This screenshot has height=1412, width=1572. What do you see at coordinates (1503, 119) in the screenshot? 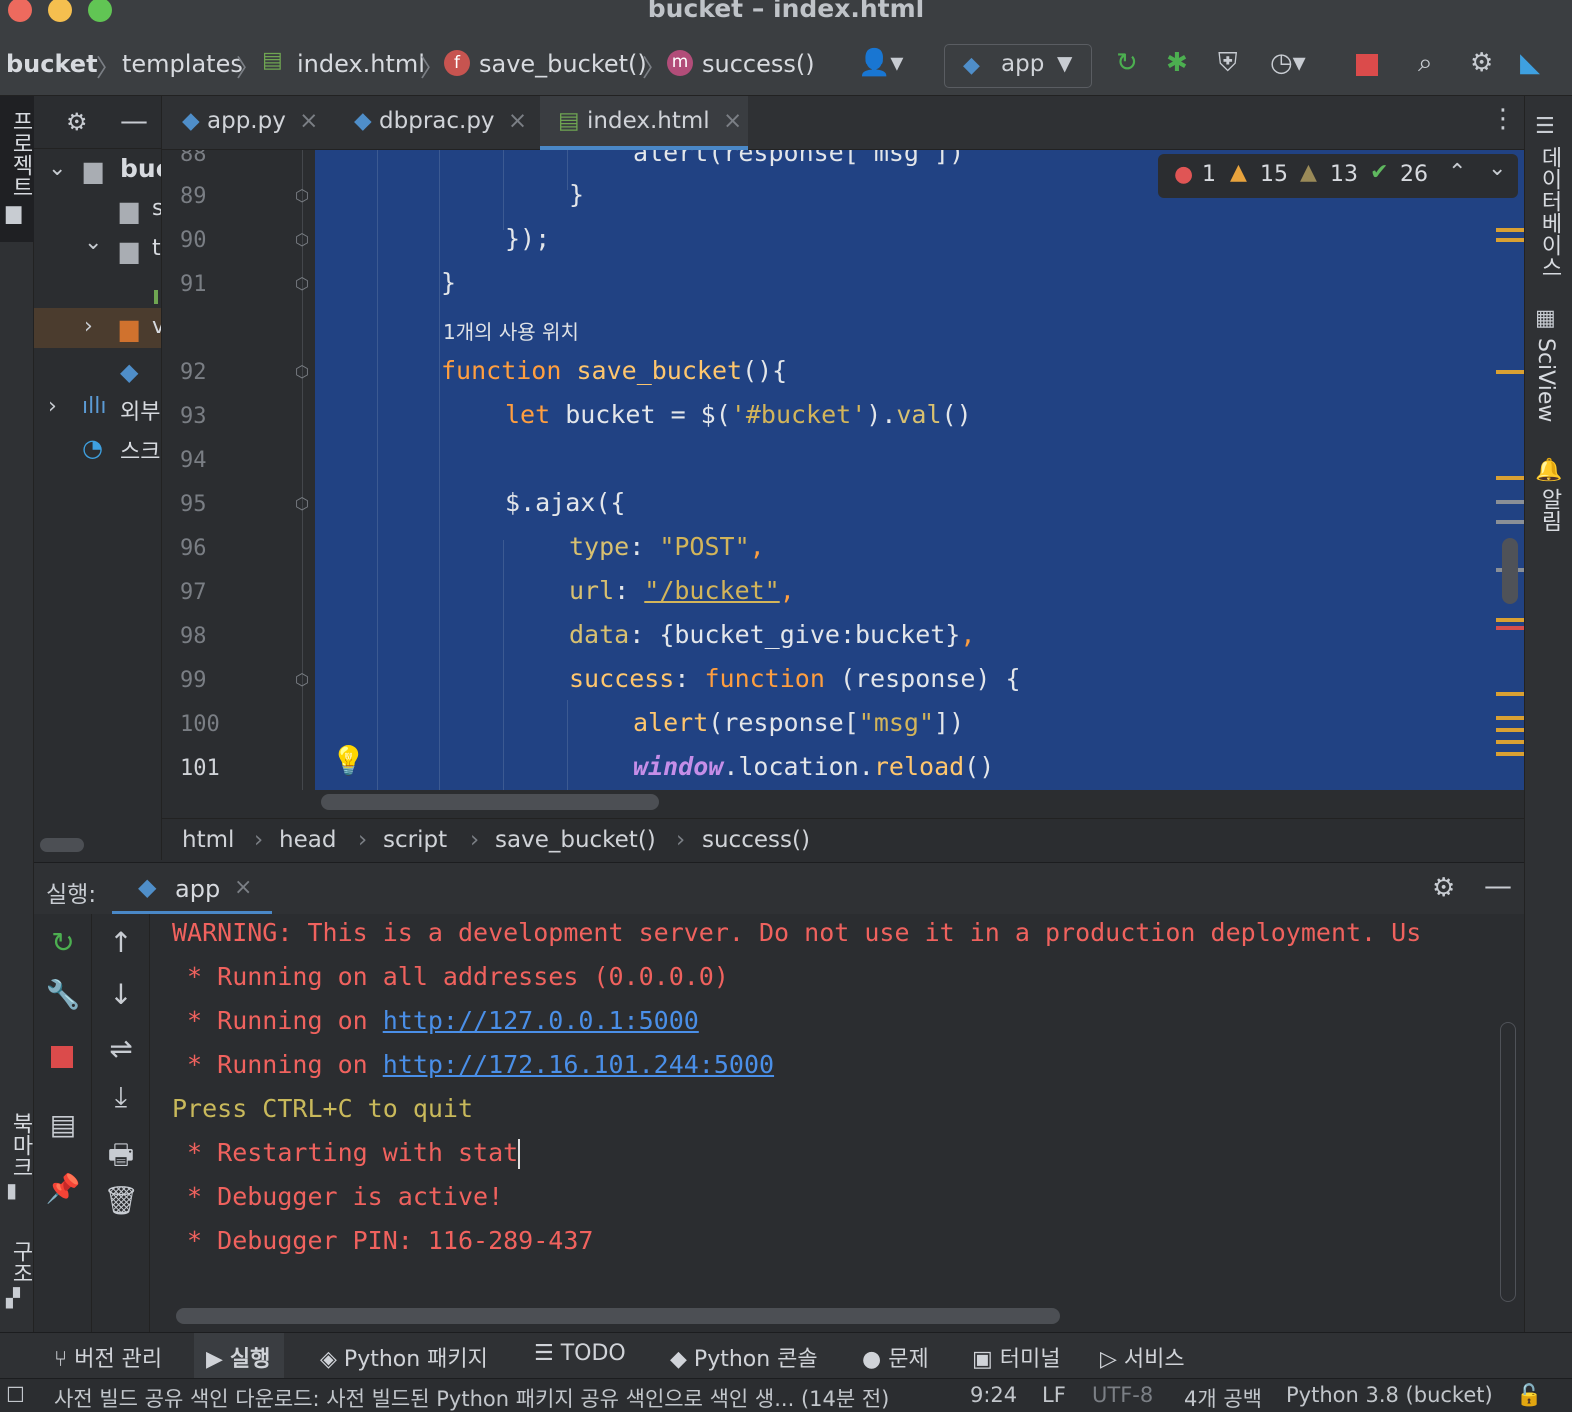
I see `more-icon: ⋮` at bounding box center [1503, 119].